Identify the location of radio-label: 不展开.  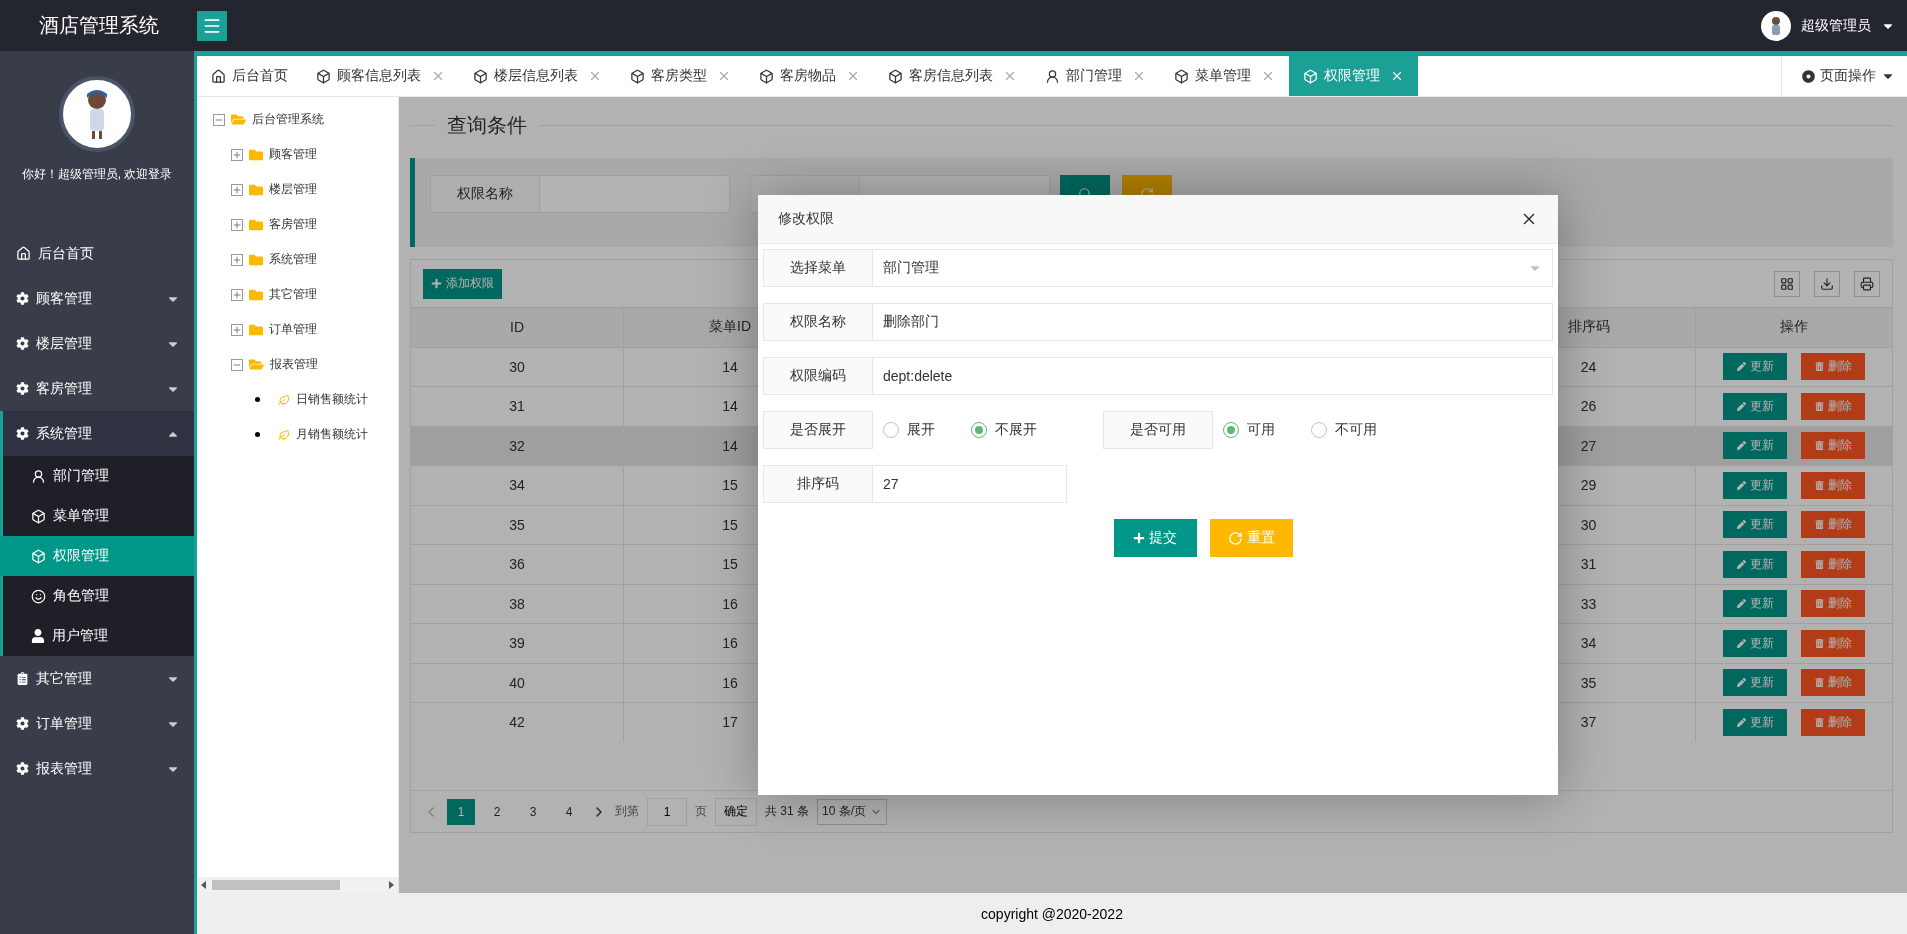
(1016, 430).